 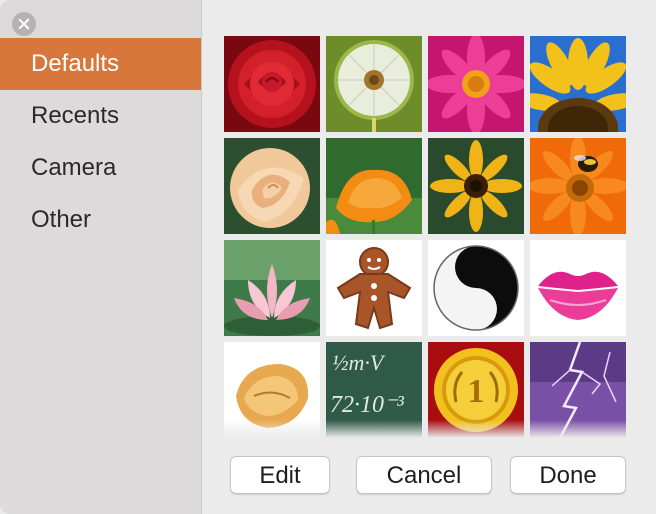 What do you see at coordinates (272, 390) in the screenshot?
I see `fortune-cookie-image` at bounding box center [272, 390].